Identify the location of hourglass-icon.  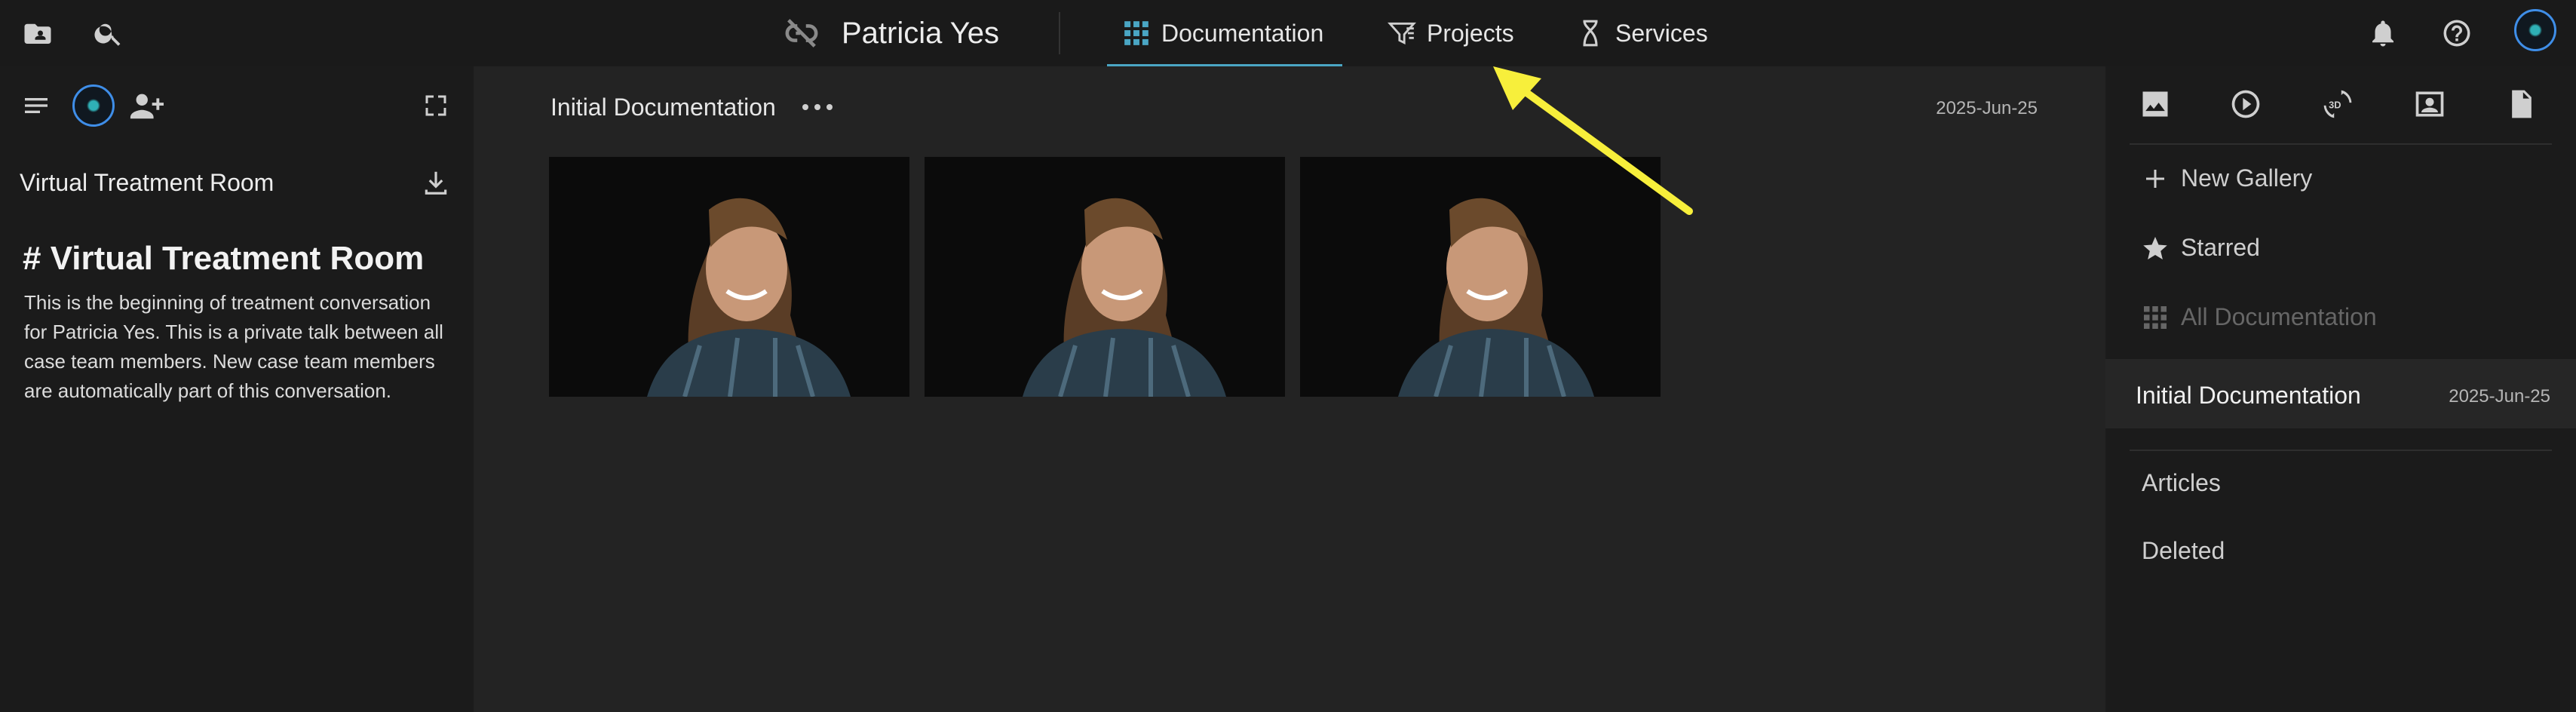
(1590, 33).